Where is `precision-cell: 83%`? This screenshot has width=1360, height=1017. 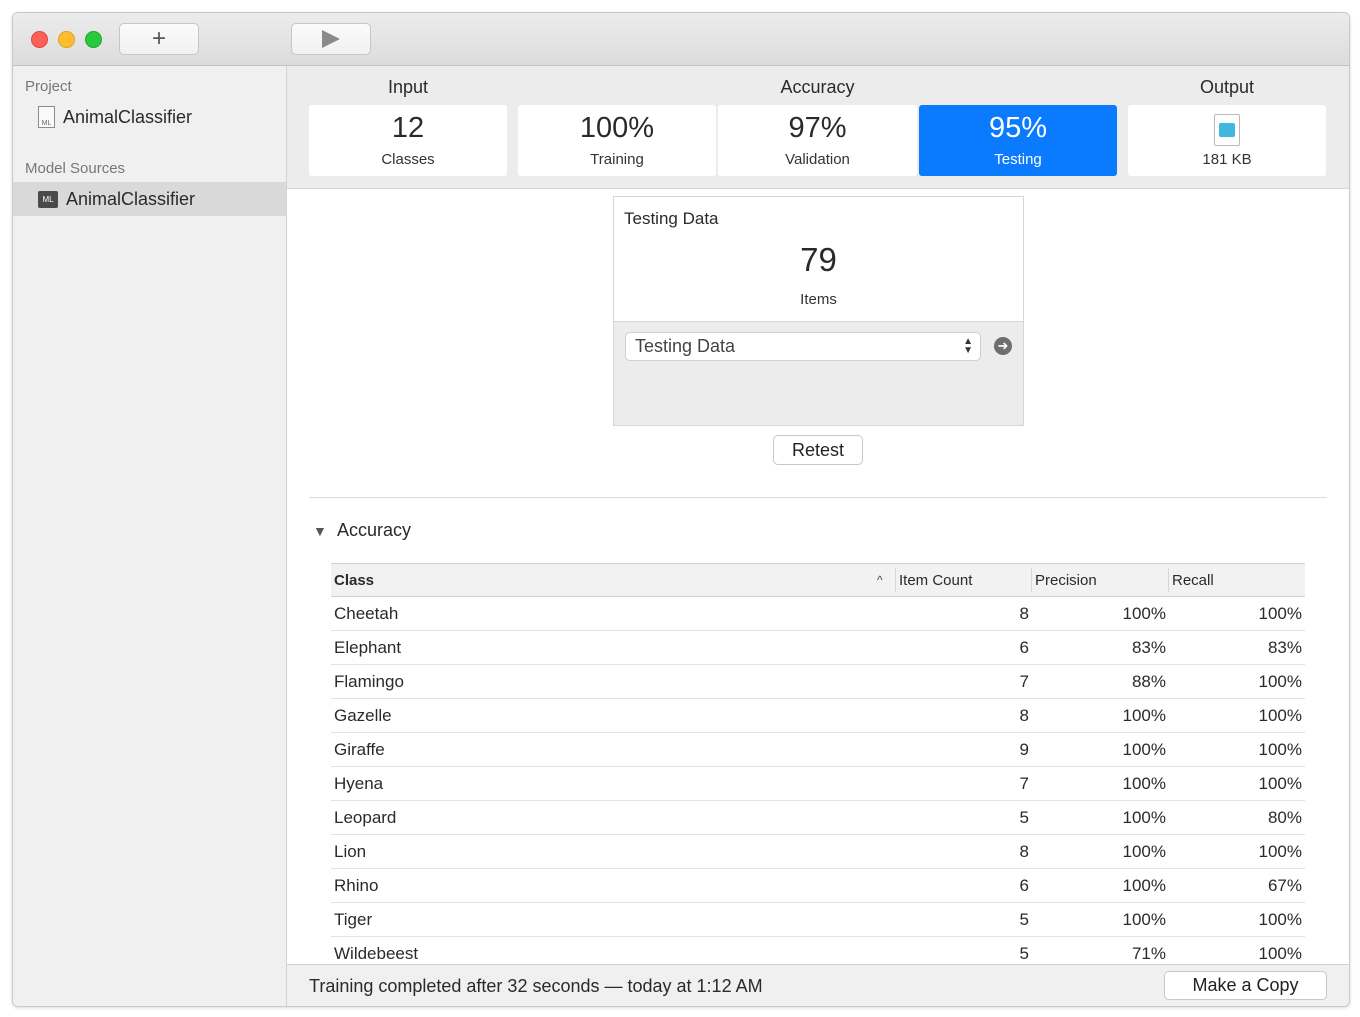
precision-cell: 83% is located at coordinates (1148, 647).